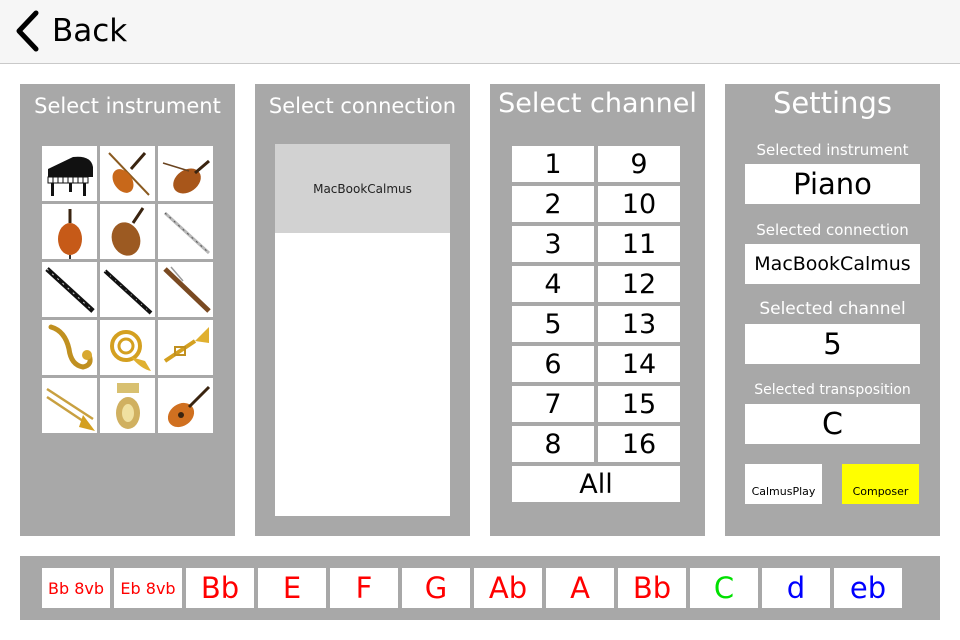  What do you see at coordinates (597, 103) in the screenshot?
I see `channel-panel-title: Select channel` at bounding box center [597, 103].